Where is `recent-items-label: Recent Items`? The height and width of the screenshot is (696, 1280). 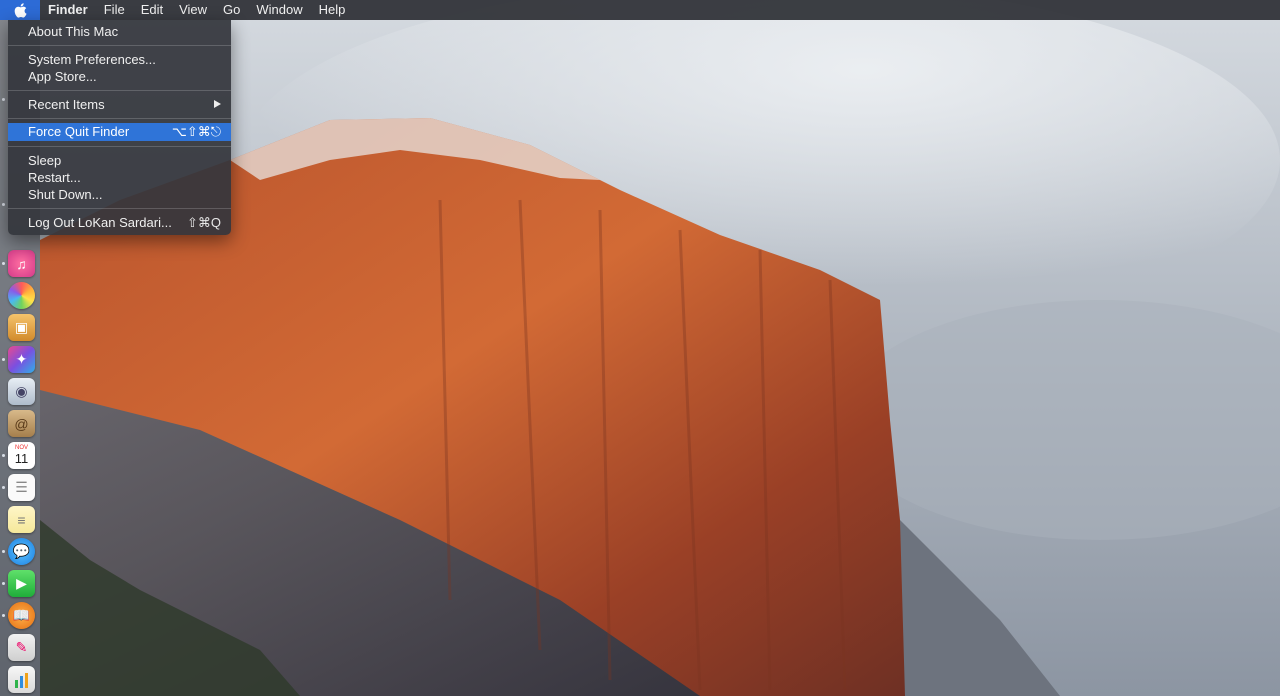
recent-items-label: Recent Items is located at coordinates (66, 104).